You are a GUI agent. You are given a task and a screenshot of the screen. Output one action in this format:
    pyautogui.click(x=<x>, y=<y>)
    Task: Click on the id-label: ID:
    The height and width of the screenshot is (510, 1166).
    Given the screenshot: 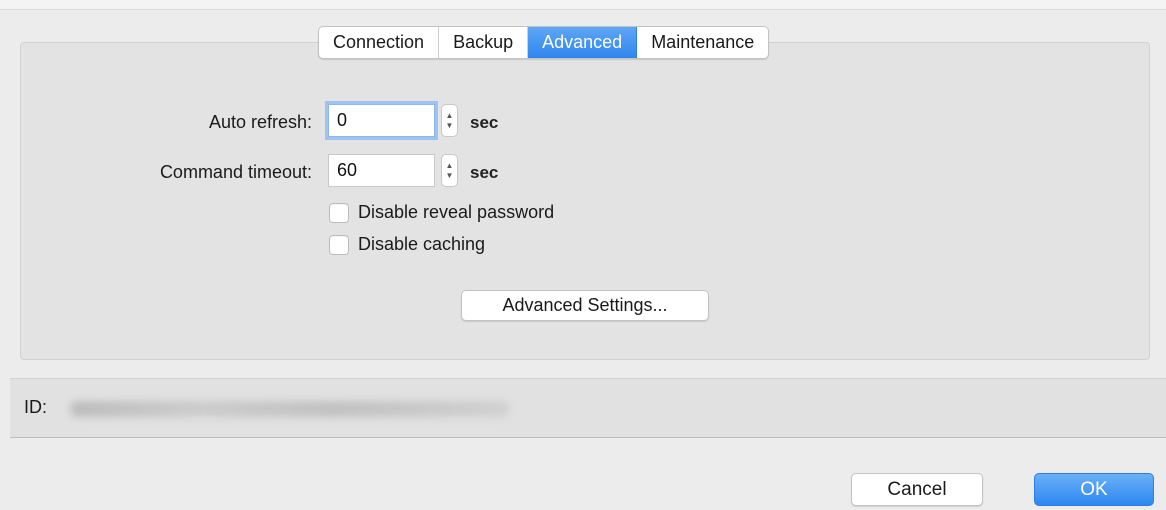 What is the action you would take?
    pyautogui.click(x=36, y=407)
    